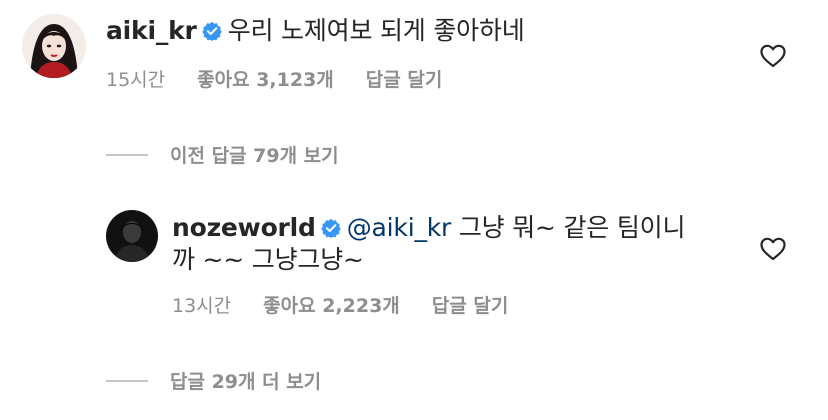 This screenshot has height=420, width=828. I want to click on comment-aiki-kr: aiki_kr 우리 노제여보 되게 좋아하네, so click(426, 31).